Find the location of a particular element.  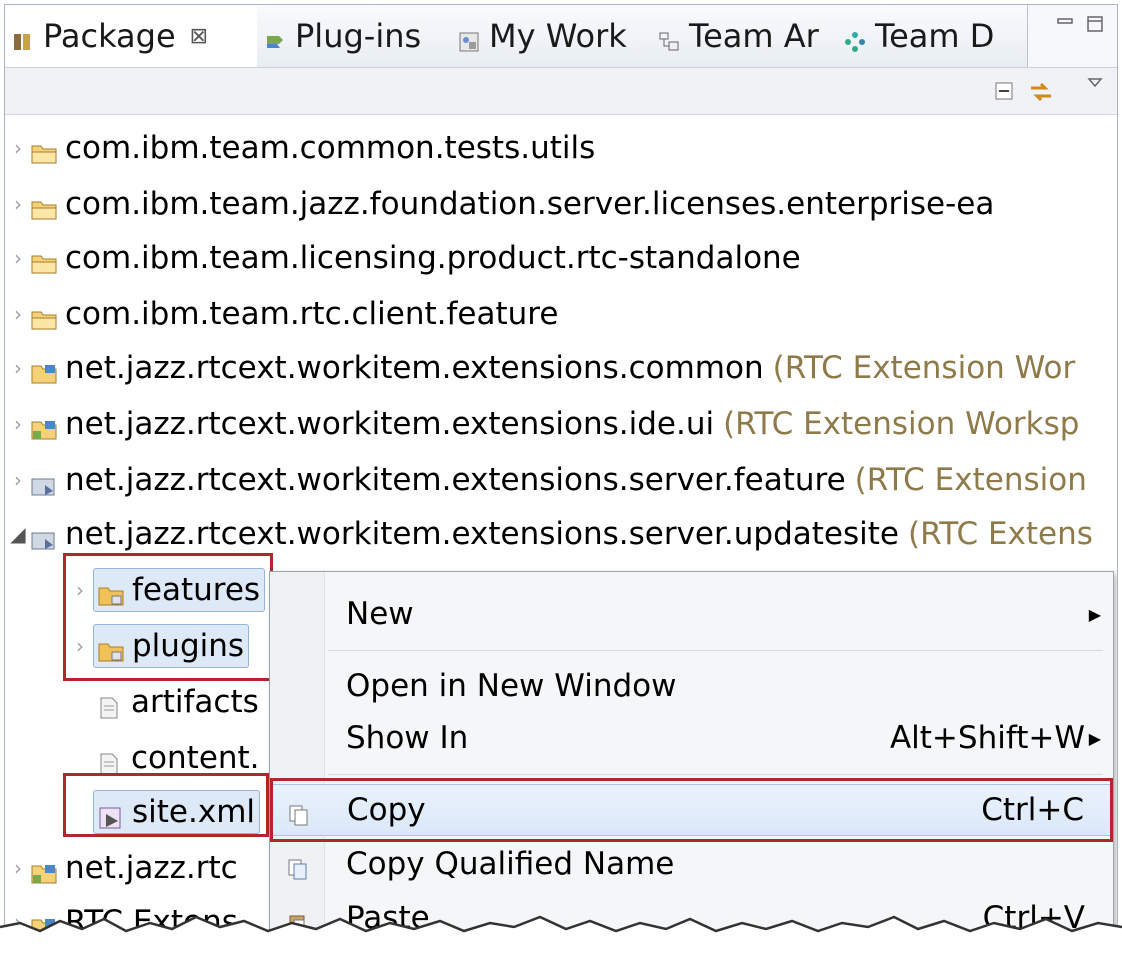

tree-item: › com.ibm.team.rtc.client.feature is located at coordinates (561, 314).